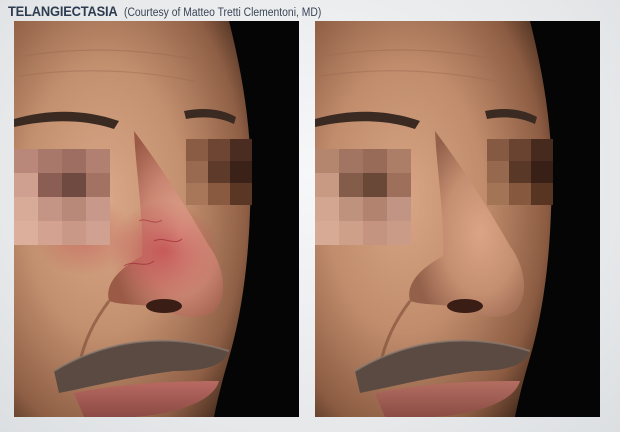 This screenshot has width=620, height=432. Describe the element at coordinates (63, 11) in the screenshot. I see `caption-title: TELANGIECTASIA` at that location.